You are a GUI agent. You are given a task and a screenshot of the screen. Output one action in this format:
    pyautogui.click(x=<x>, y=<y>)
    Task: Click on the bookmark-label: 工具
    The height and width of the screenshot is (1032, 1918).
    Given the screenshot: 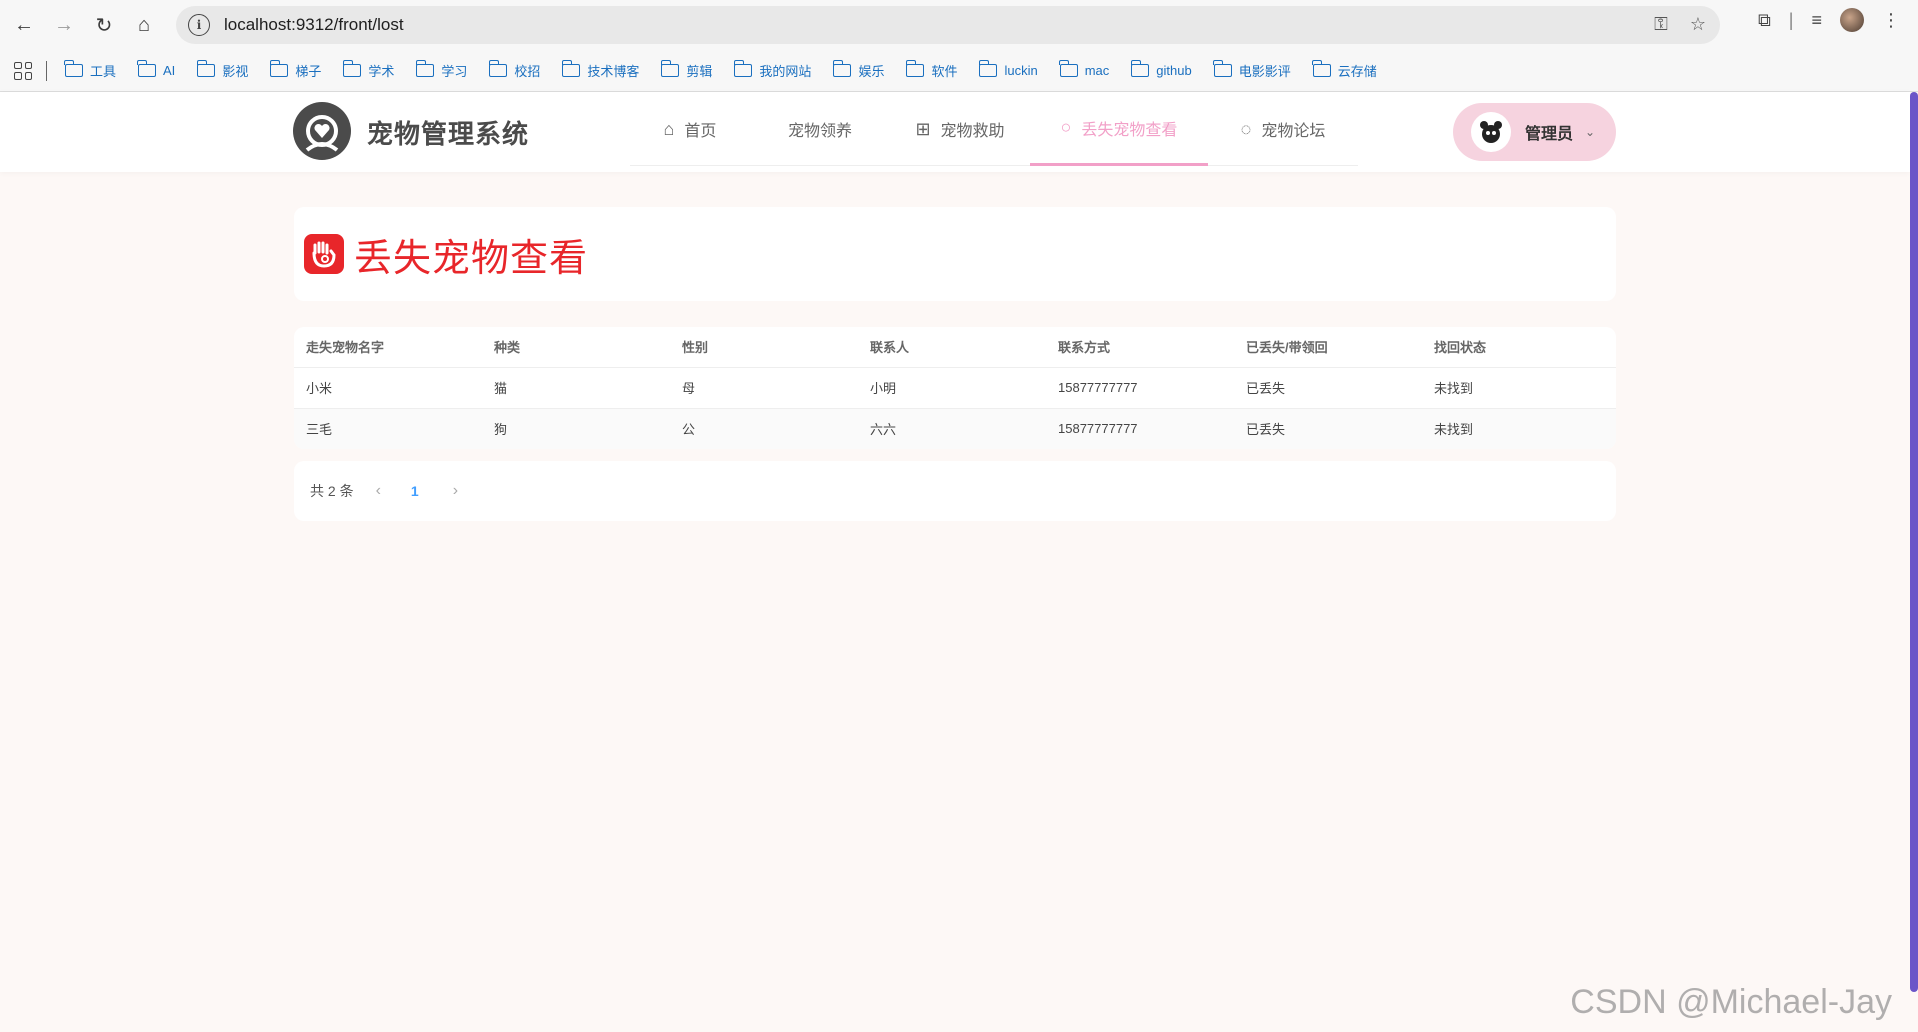 What is the action you would take?
    pyautogui.click(x=103, y=71)
    